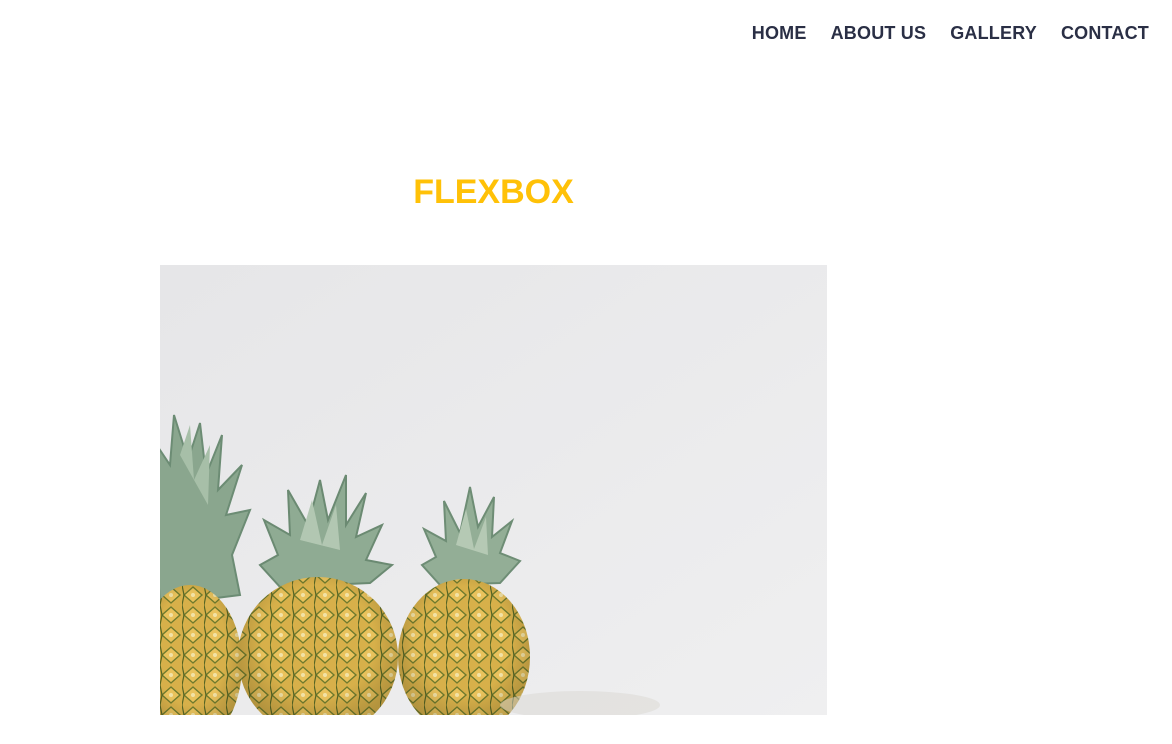  I want to click on nav-item-contact: CONTACT, so click(1105, 33).